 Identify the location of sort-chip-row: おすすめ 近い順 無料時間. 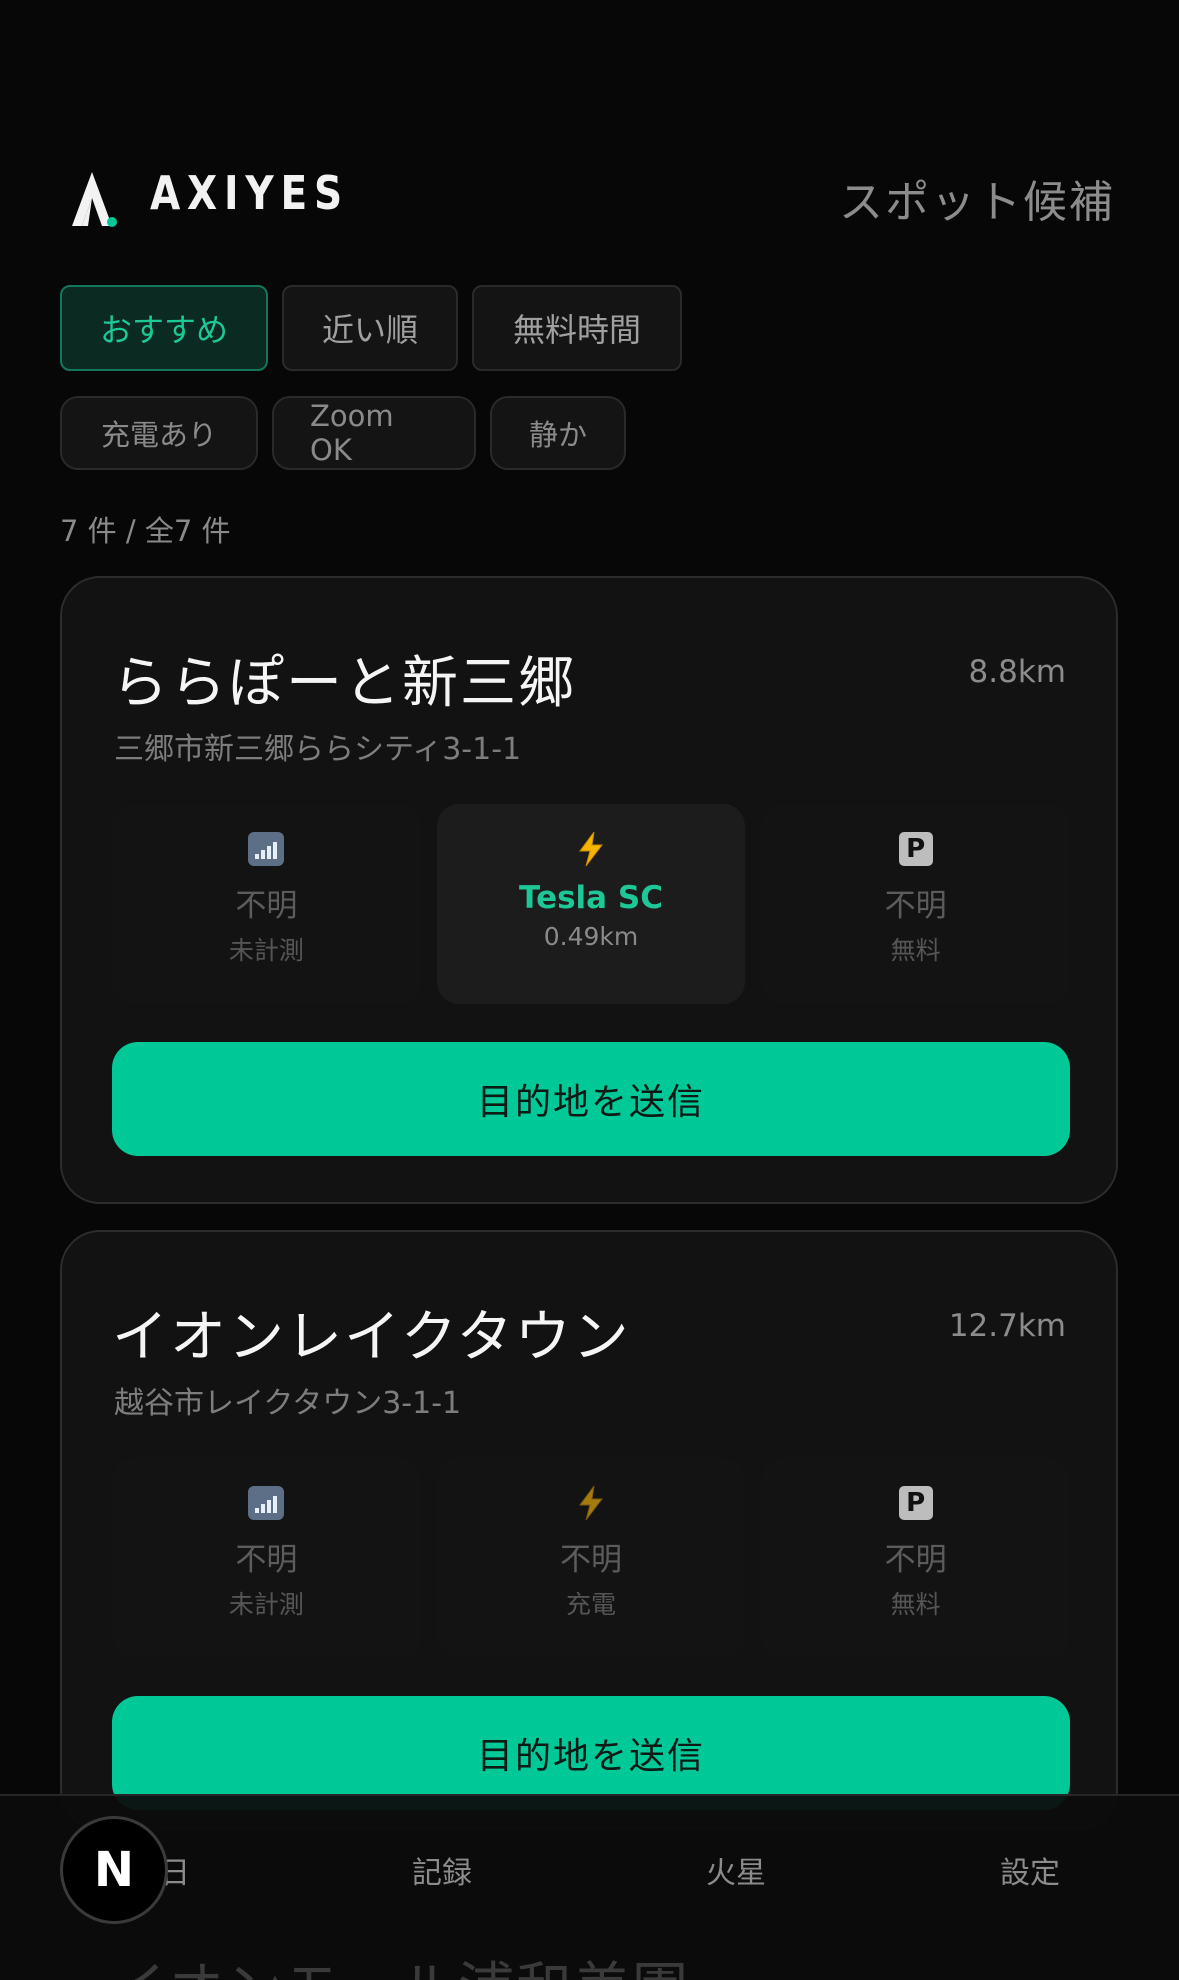
(371, 328).